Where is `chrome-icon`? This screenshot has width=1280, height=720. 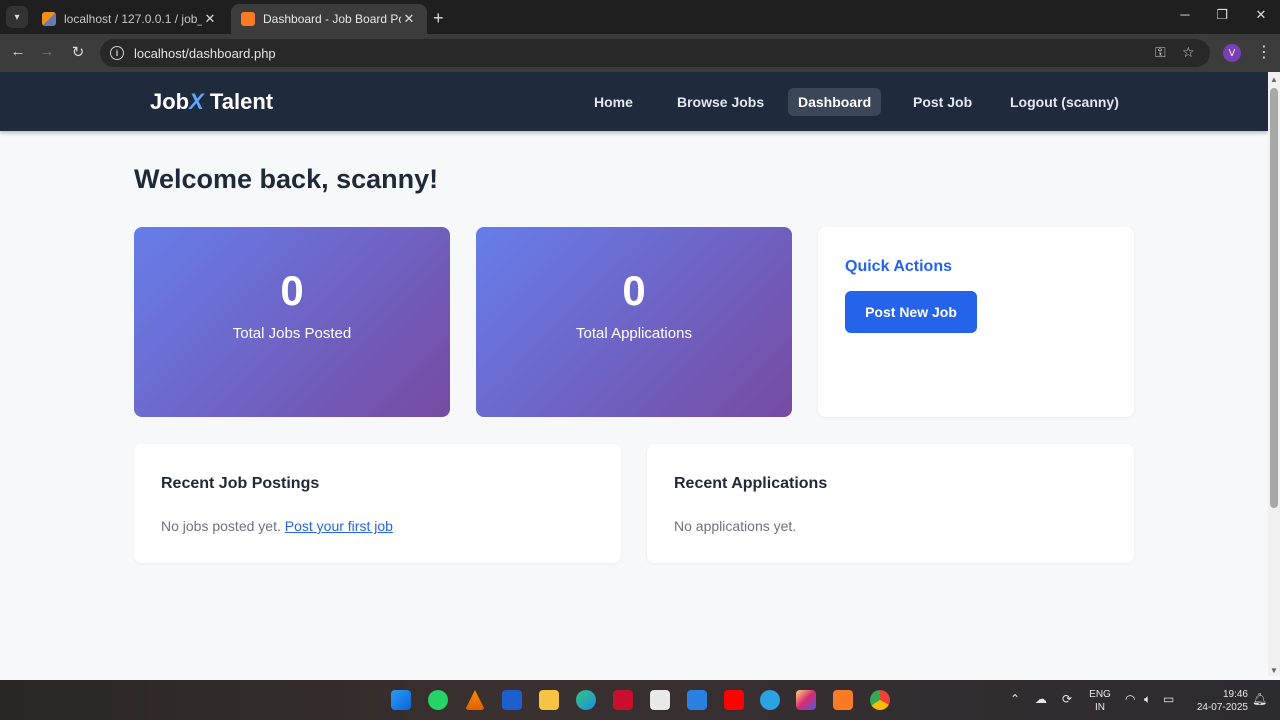 chrome-icon is located at coordinates (880, 700).